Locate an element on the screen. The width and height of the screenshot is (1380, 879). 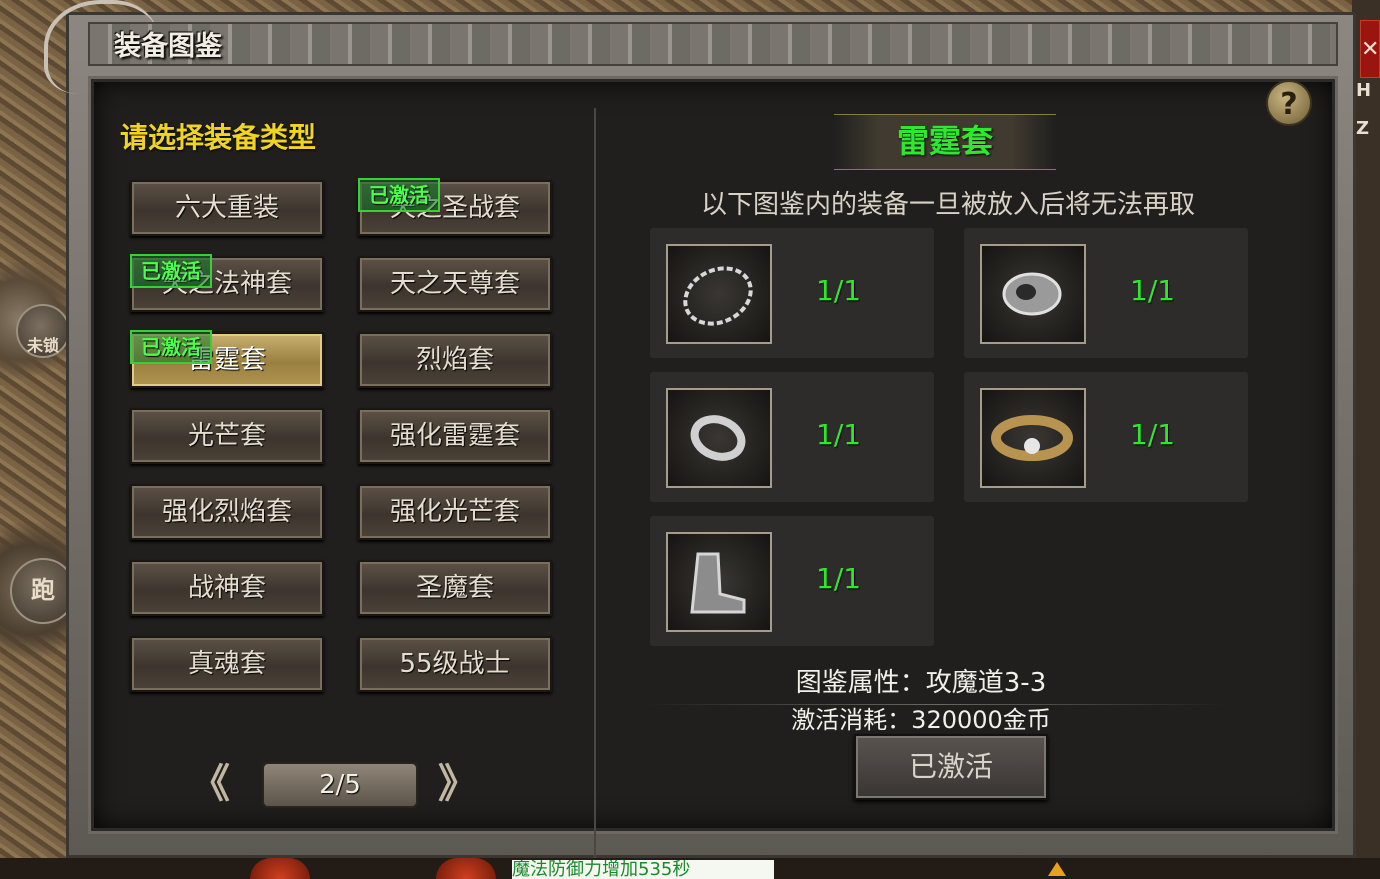
prev-page-button: 《 is located at coordinates (210, 784).